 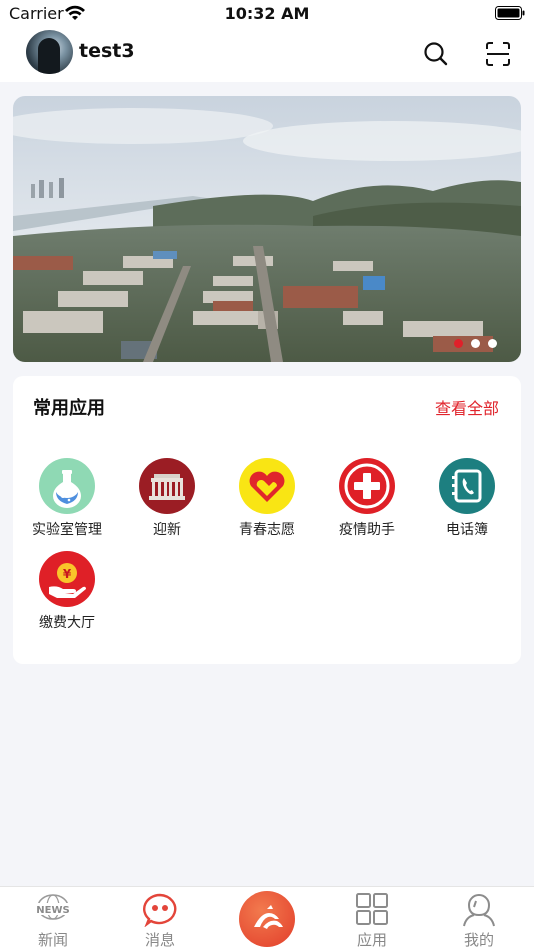 I want to click on tab-label: 消息, so click(x=159, y=940).